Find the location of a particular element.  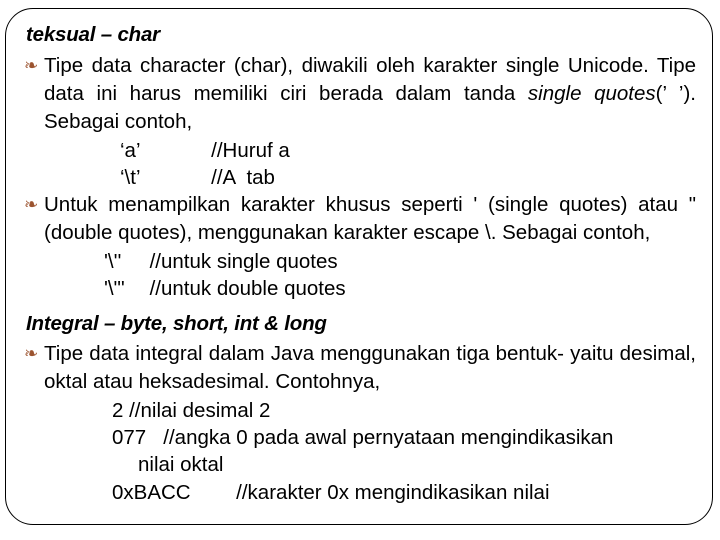

example-comment-escape-double: //untuk double quotes is located at coordinates (247, 288).